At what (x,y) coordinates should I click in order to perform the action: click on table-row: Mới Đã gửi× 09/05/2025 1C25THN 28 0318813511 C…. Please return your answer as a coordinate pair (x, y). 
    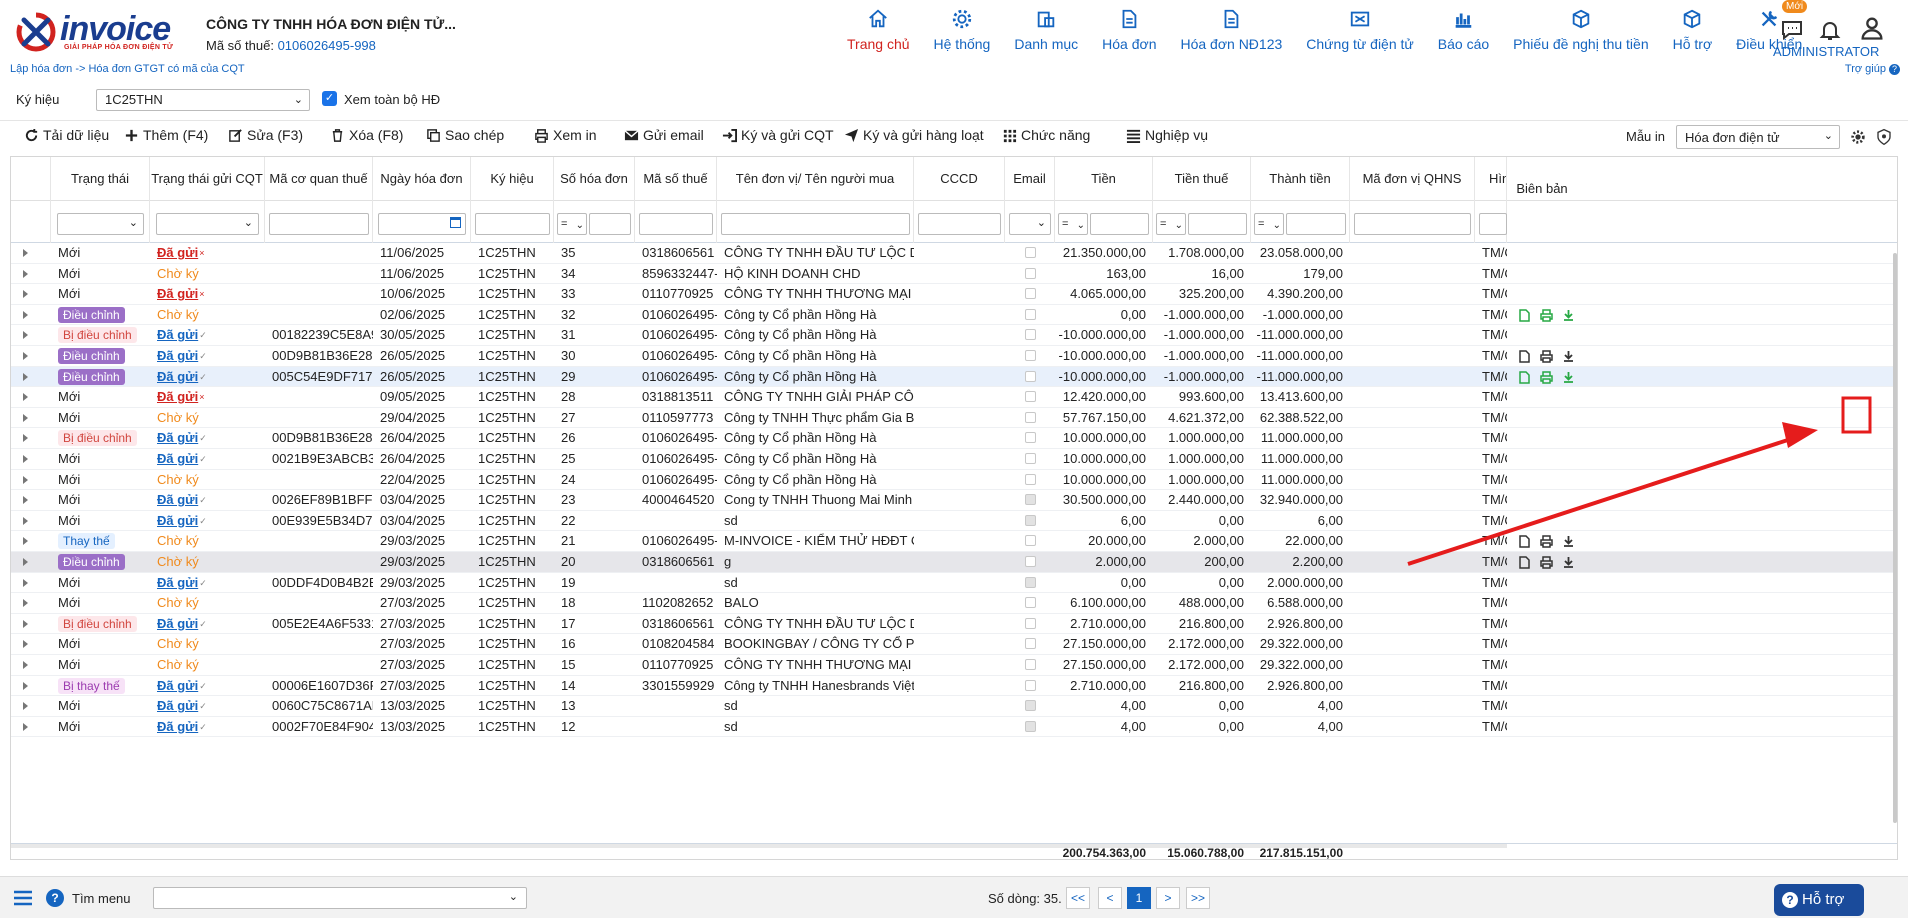
    Looking at the image, I should click on (954, 397).